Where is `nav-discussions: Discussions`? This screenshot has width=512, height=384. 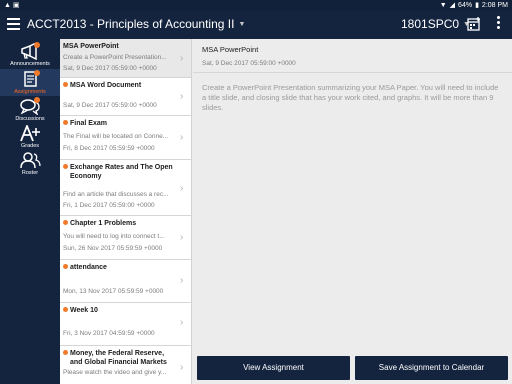
nav-discussions: Discussions is located at coordinates (30, 109).